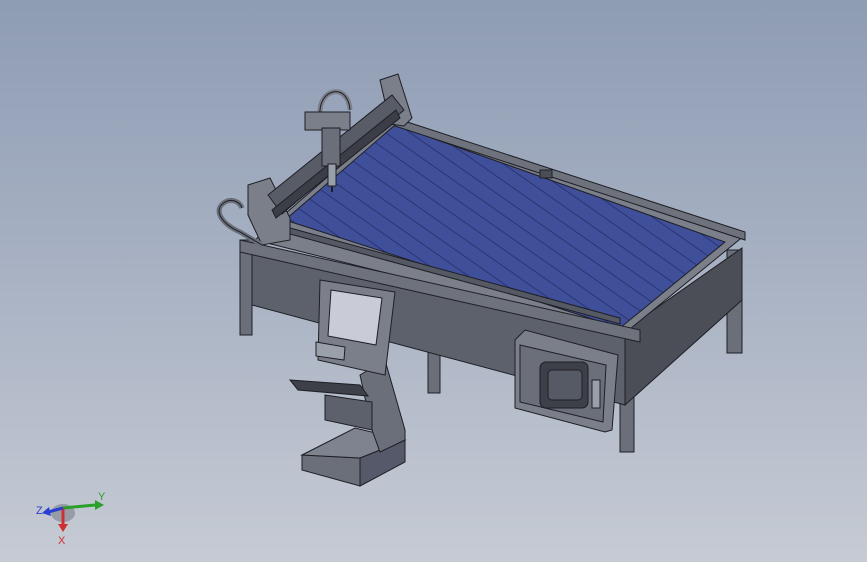  I want to click on y-axis-label: Y, so click(102, 497).